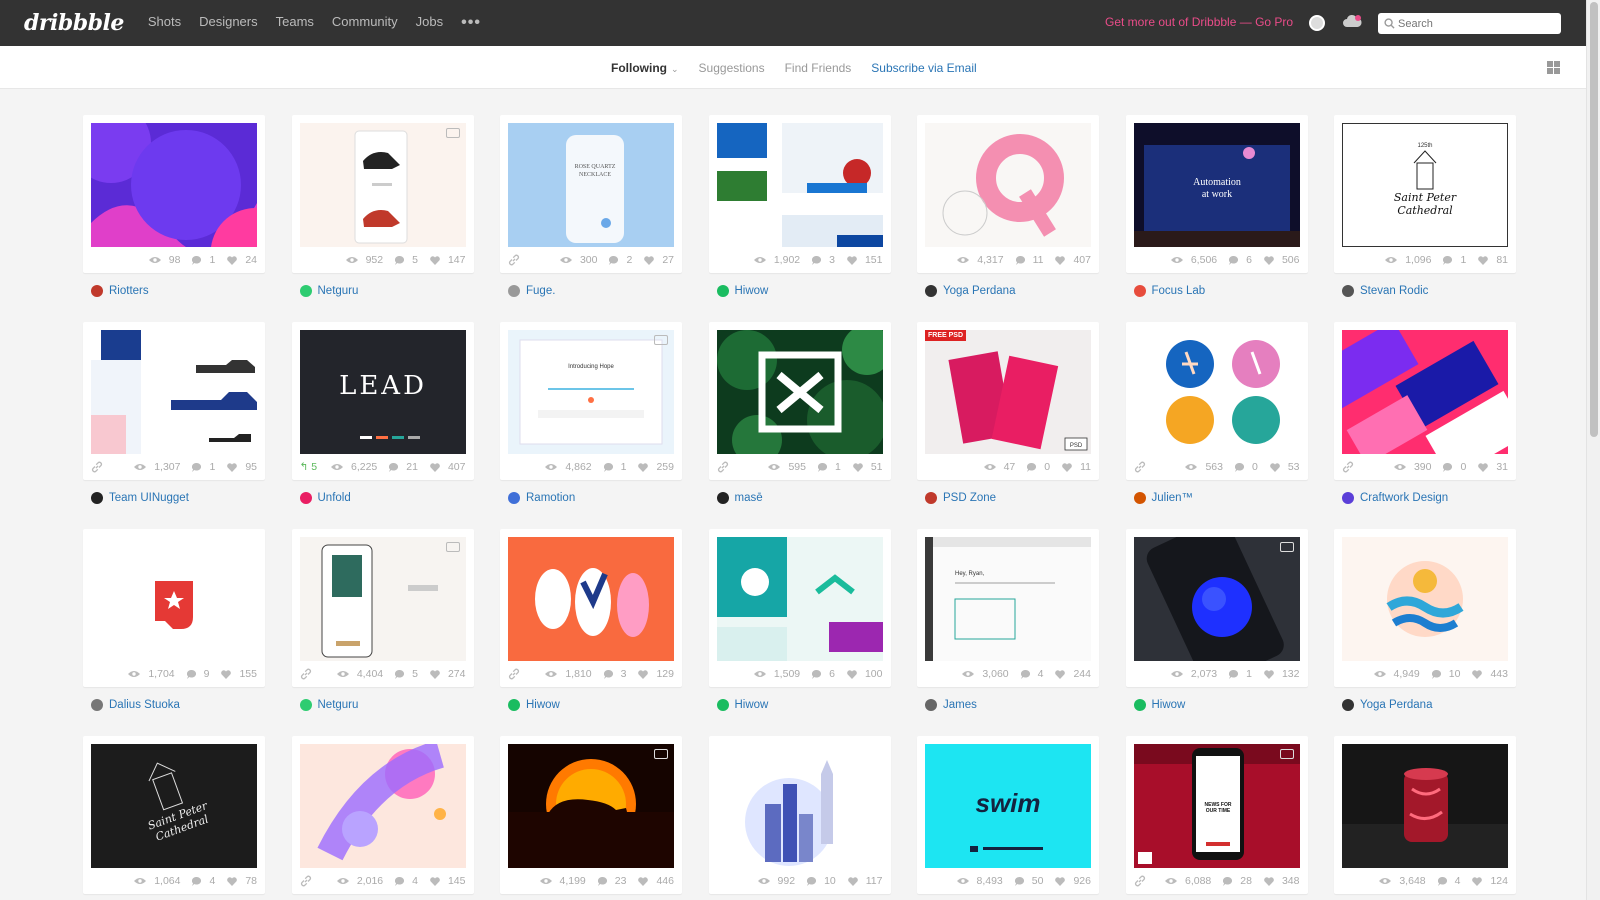 This screenshot has width=1600, height=900. I want to click on likes-stat: 24, so click(239, 260).